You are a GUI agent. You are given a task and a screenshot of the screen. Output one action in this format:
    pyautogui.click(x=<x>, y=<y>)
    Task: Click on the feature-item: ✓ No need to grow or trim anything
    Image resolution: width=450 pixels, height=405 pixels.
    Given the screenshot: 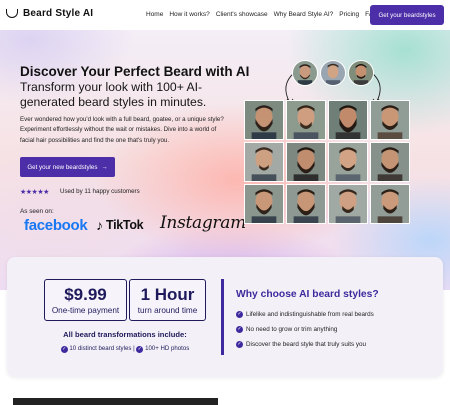 What is the action you would take?
    pyautogui.click(x=286, y=329)
    